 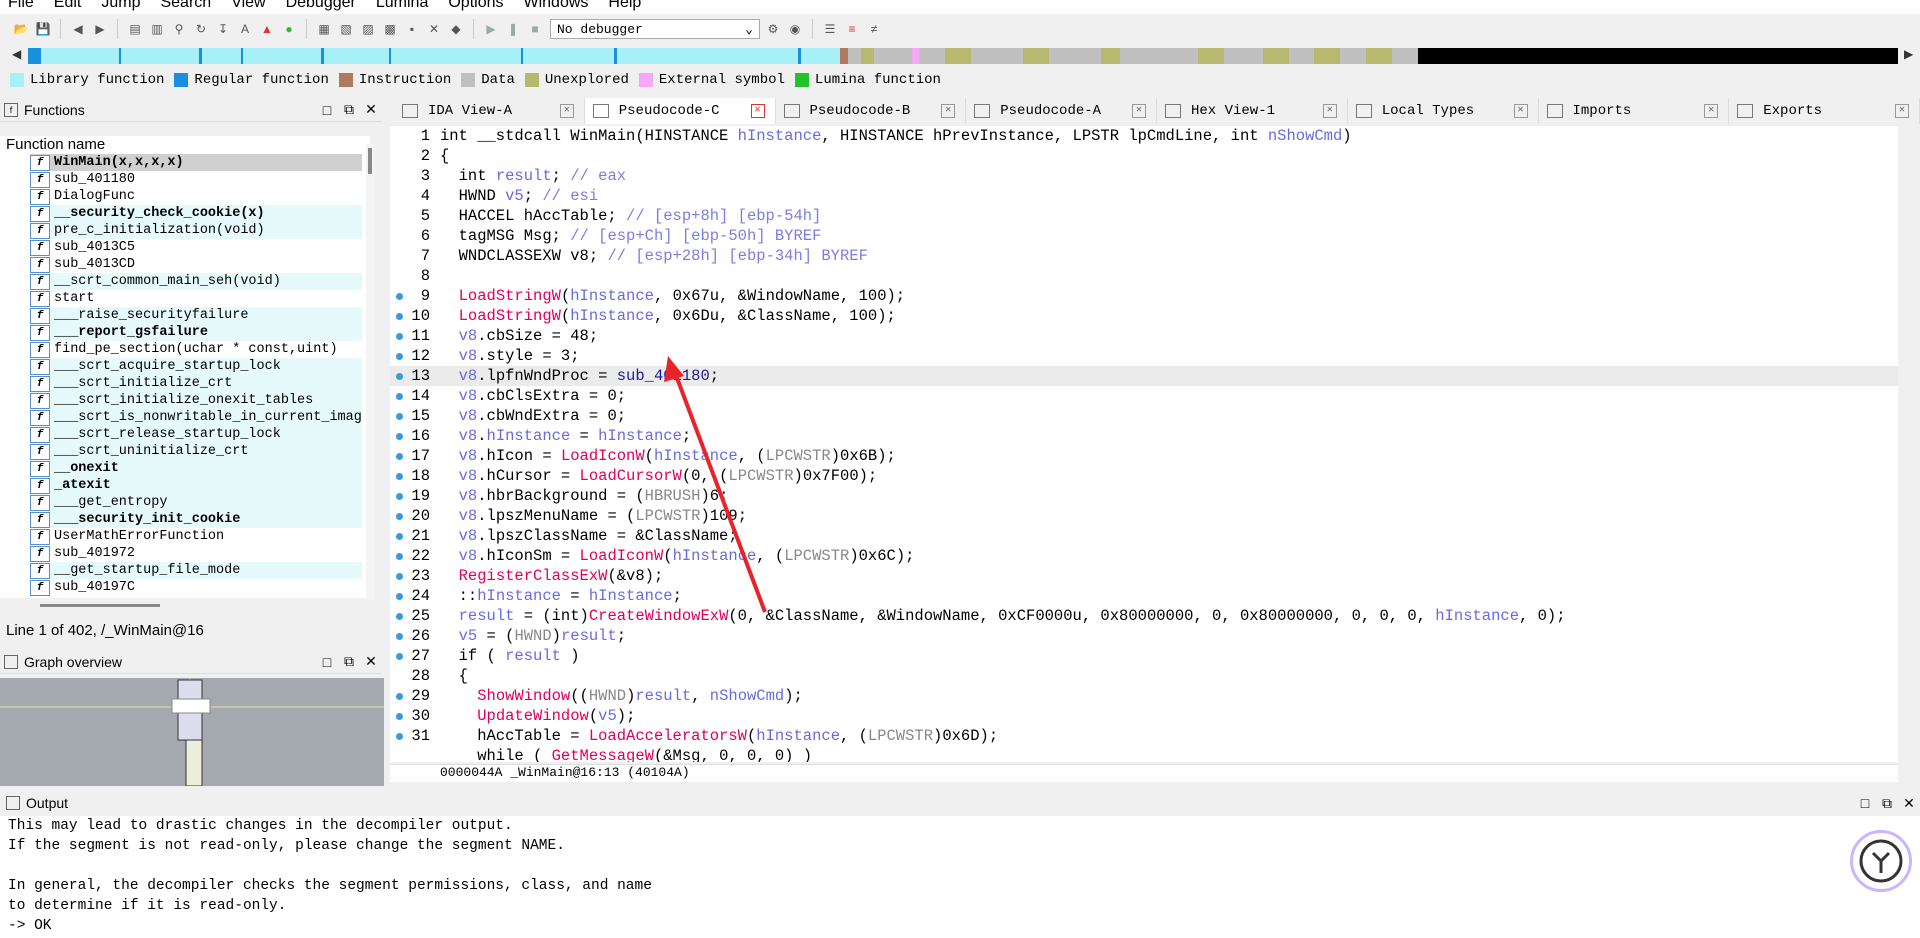 What do you see at coordinates (1144, 156) in the screenshot?
I see `code-line: 2{` at bounding box center [1144, 156].